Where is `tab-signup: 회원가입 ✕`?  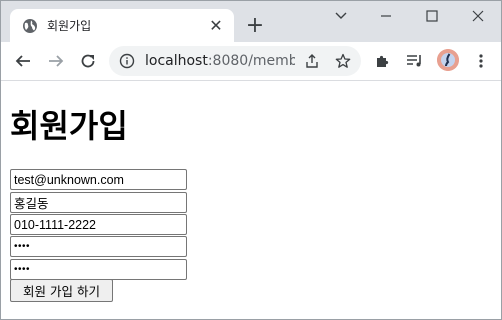 tab-signup: 회원가입 ✕ is located at coordinates (122, 25).